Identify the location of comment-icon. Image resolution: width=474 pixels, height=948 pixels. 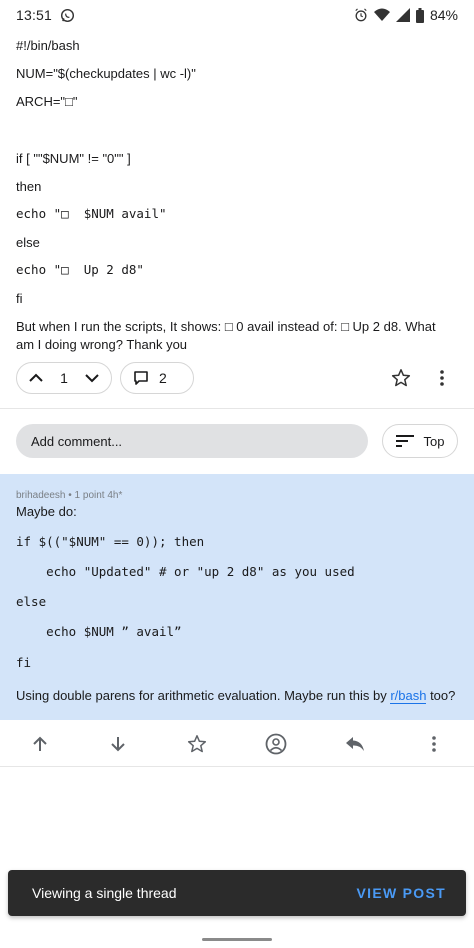
(141, 378).